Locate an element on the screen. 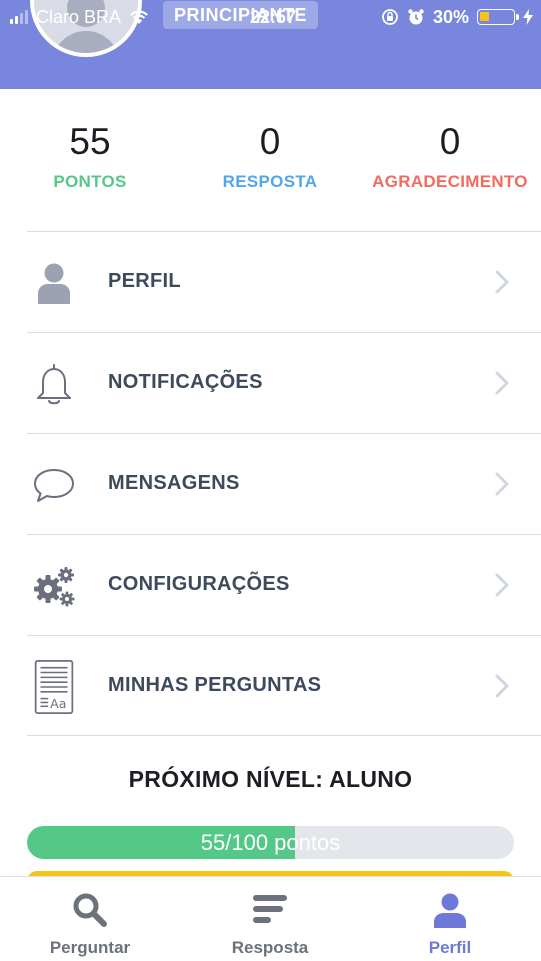 This screenshot has height=961, width=541. answer-lines-icon is located at coordinates (270, 910).